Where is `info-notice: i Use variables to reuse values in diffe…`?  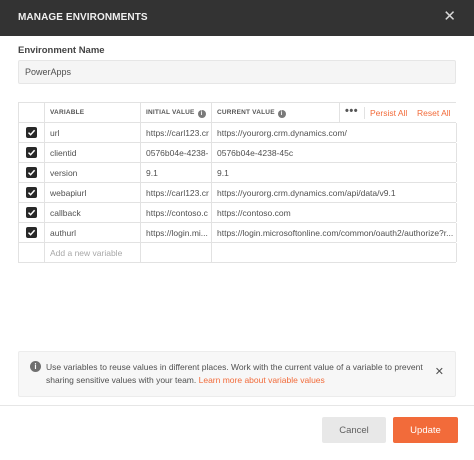 info-notice: i Use variables to reuse values in diffe… is located at coordinates (237, 374).